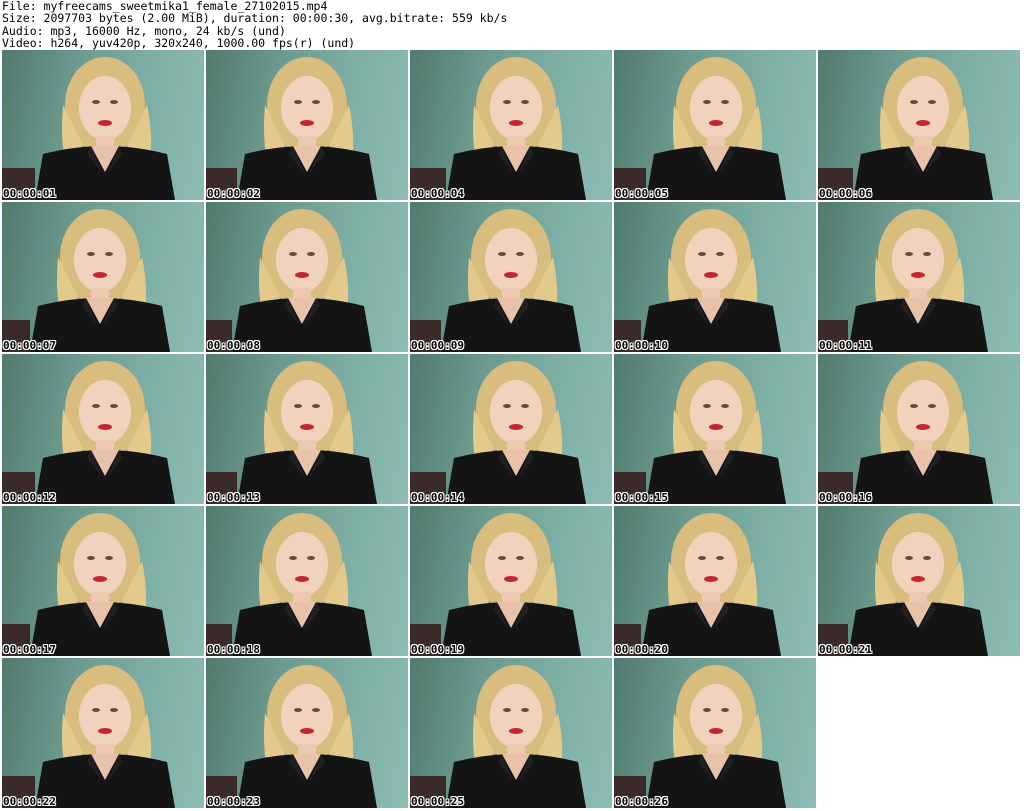 The width and height of the screenshot is (1024, 811). I want to click on timestamp-label: 00:00:10, so click(641, 345).